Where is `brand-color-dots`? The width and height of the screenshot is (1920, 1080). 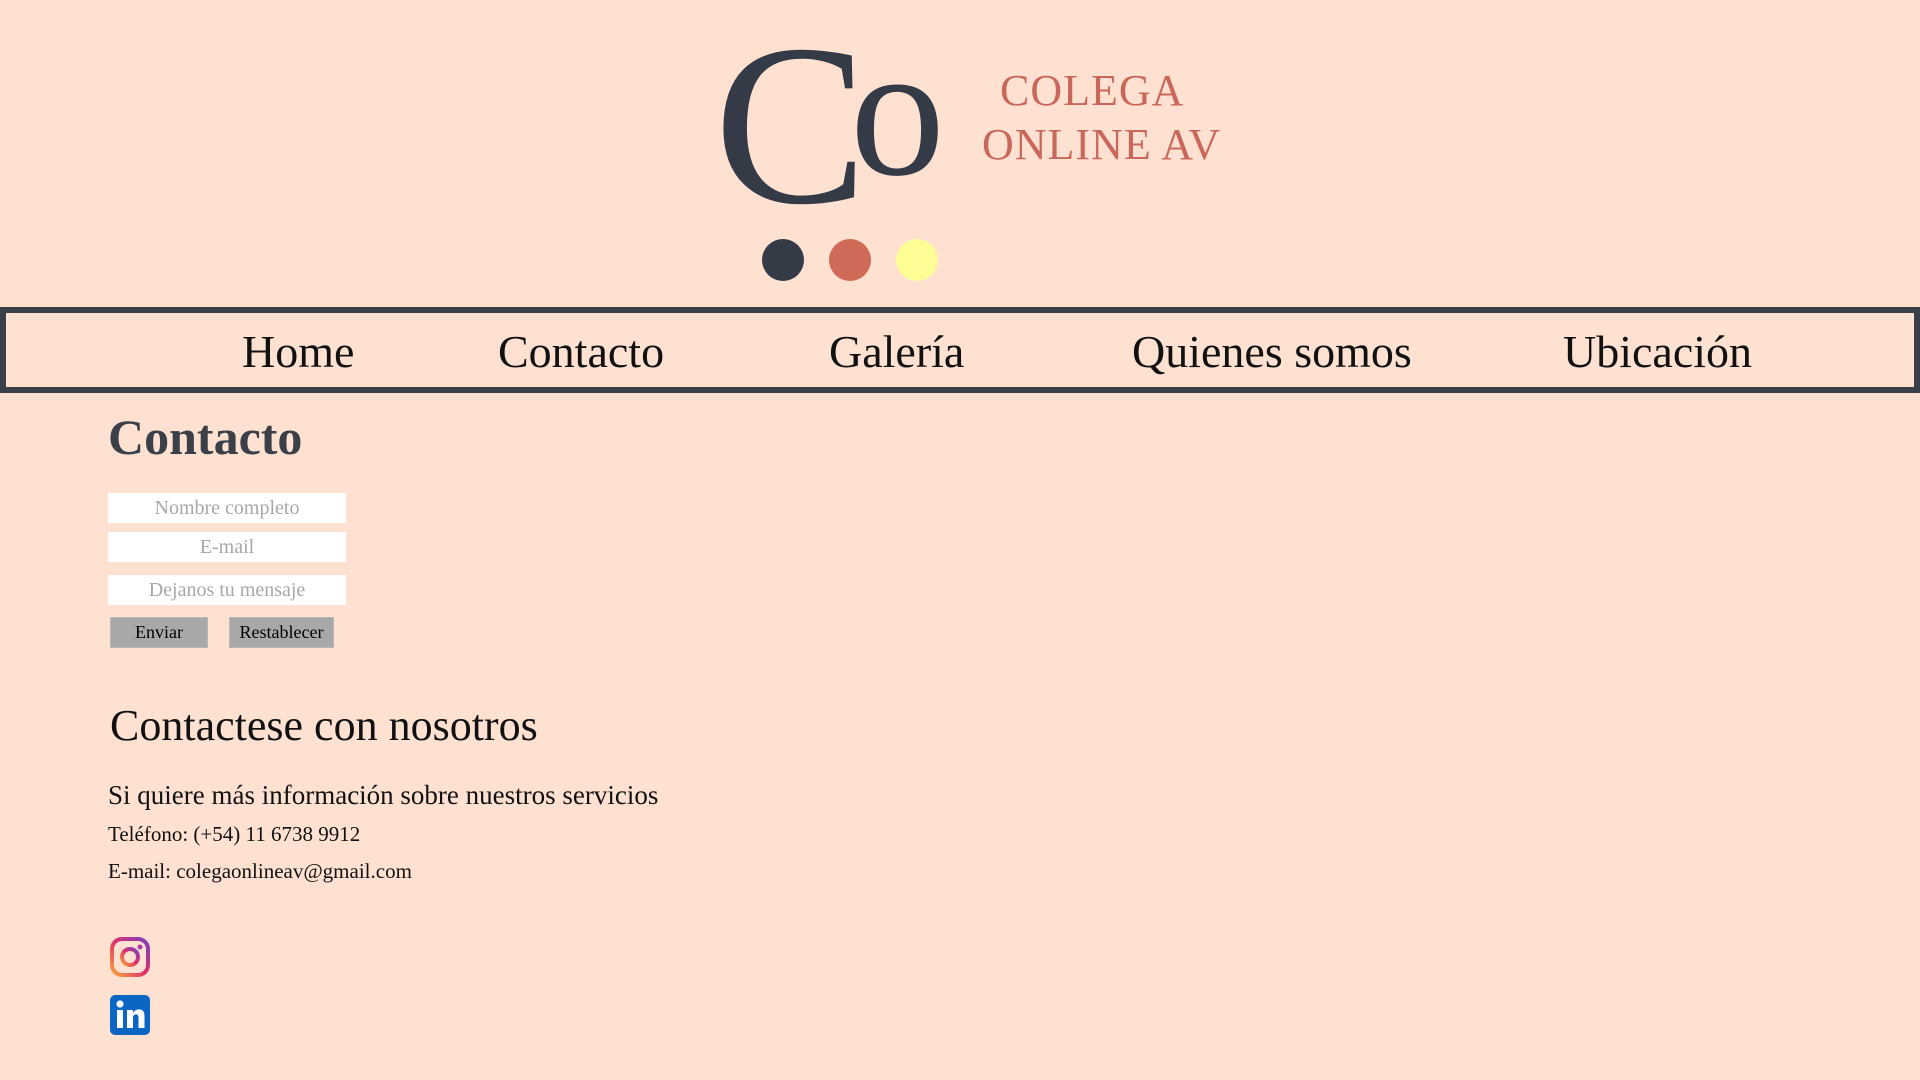 brand-color-dots is located at coordinates (850, 260).